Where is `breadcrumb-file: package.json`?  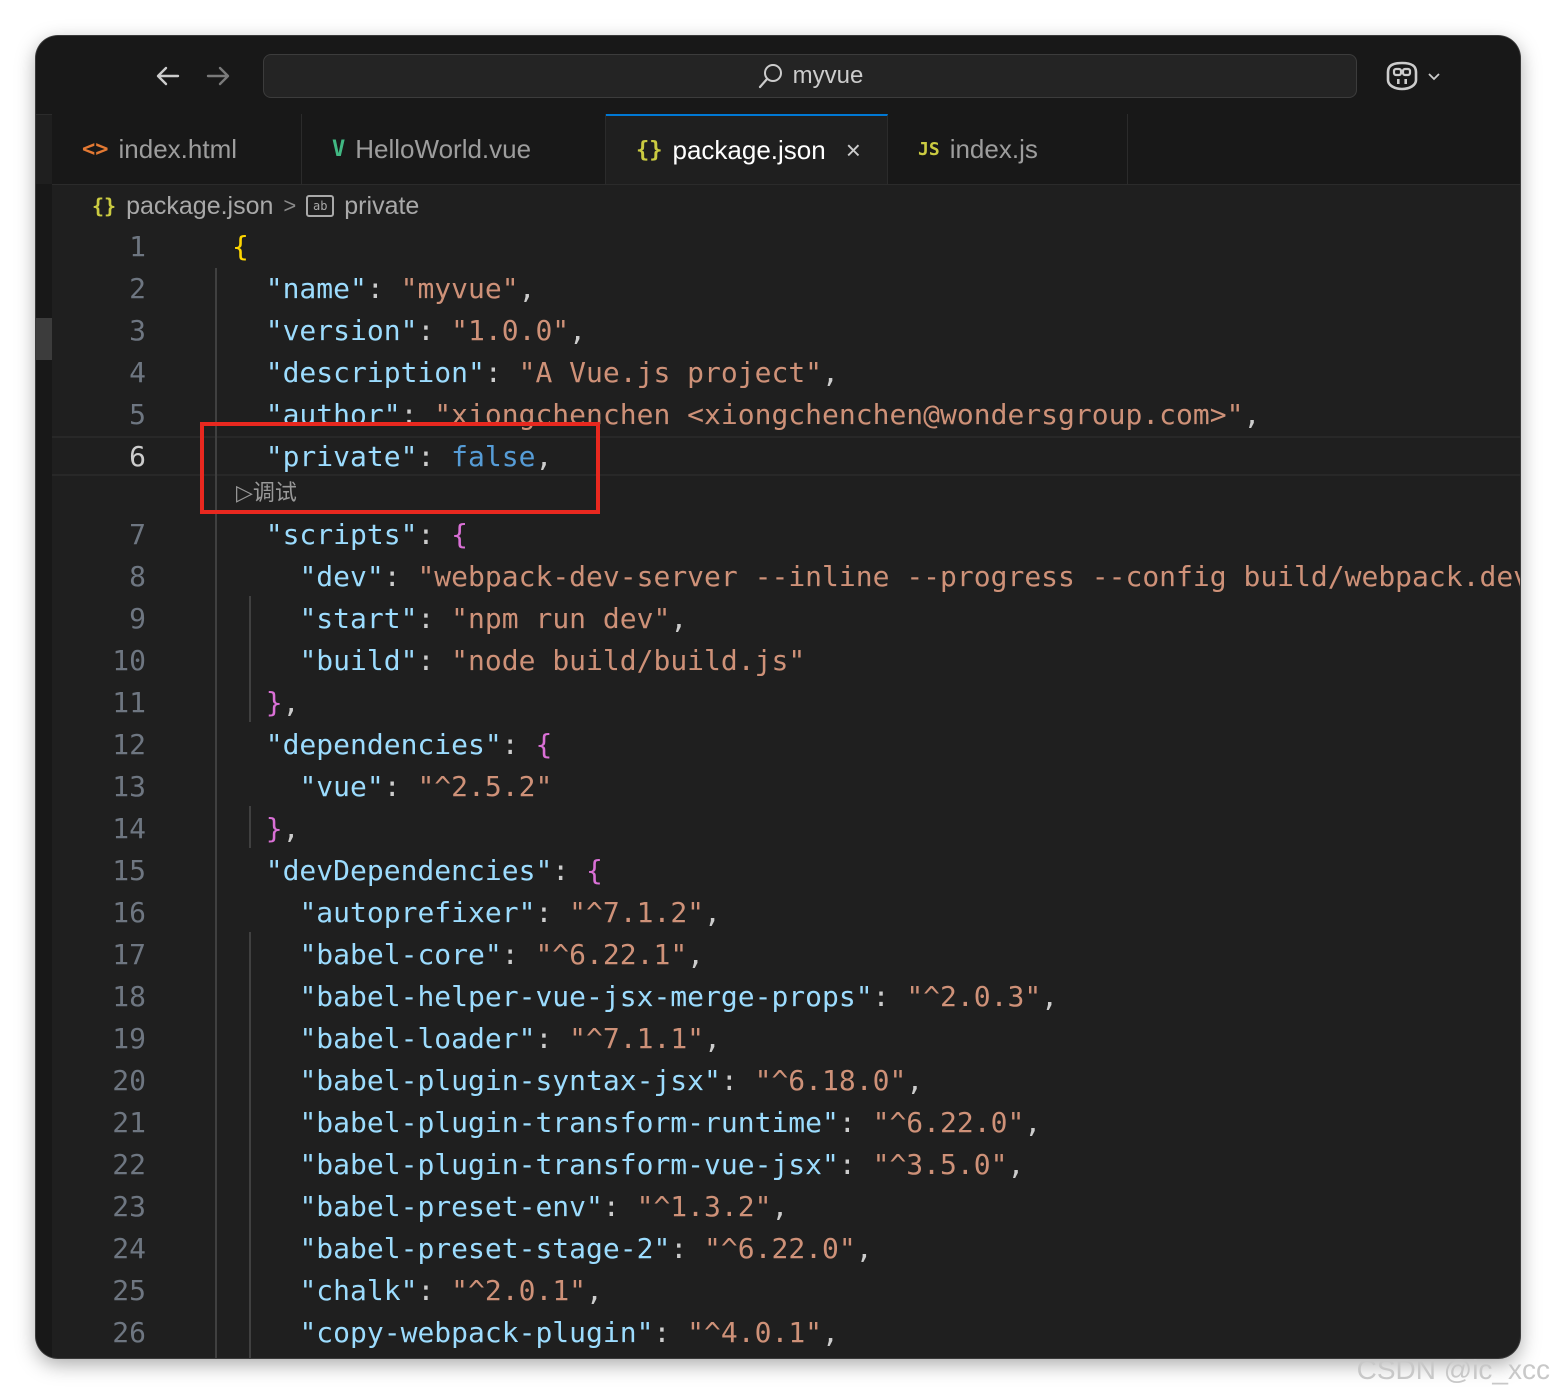 breadcrumb-file: package.json is located at coordinates (199, 206).